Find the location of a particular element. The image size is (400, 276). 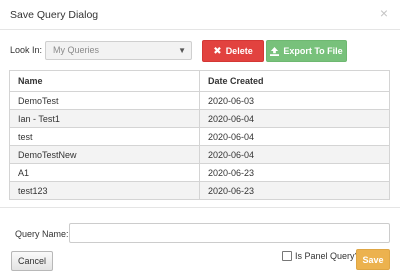

export-to-file-button: Export To File is located at coordinates (306, 51).